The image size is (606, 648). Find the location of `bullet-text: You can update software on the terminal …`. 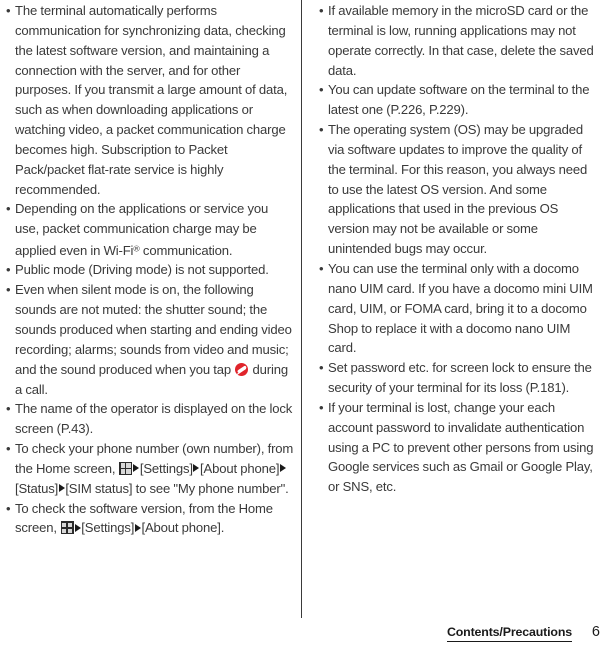

bullet-text: You can update software on the terminal … is located at coordinates (459, 100).